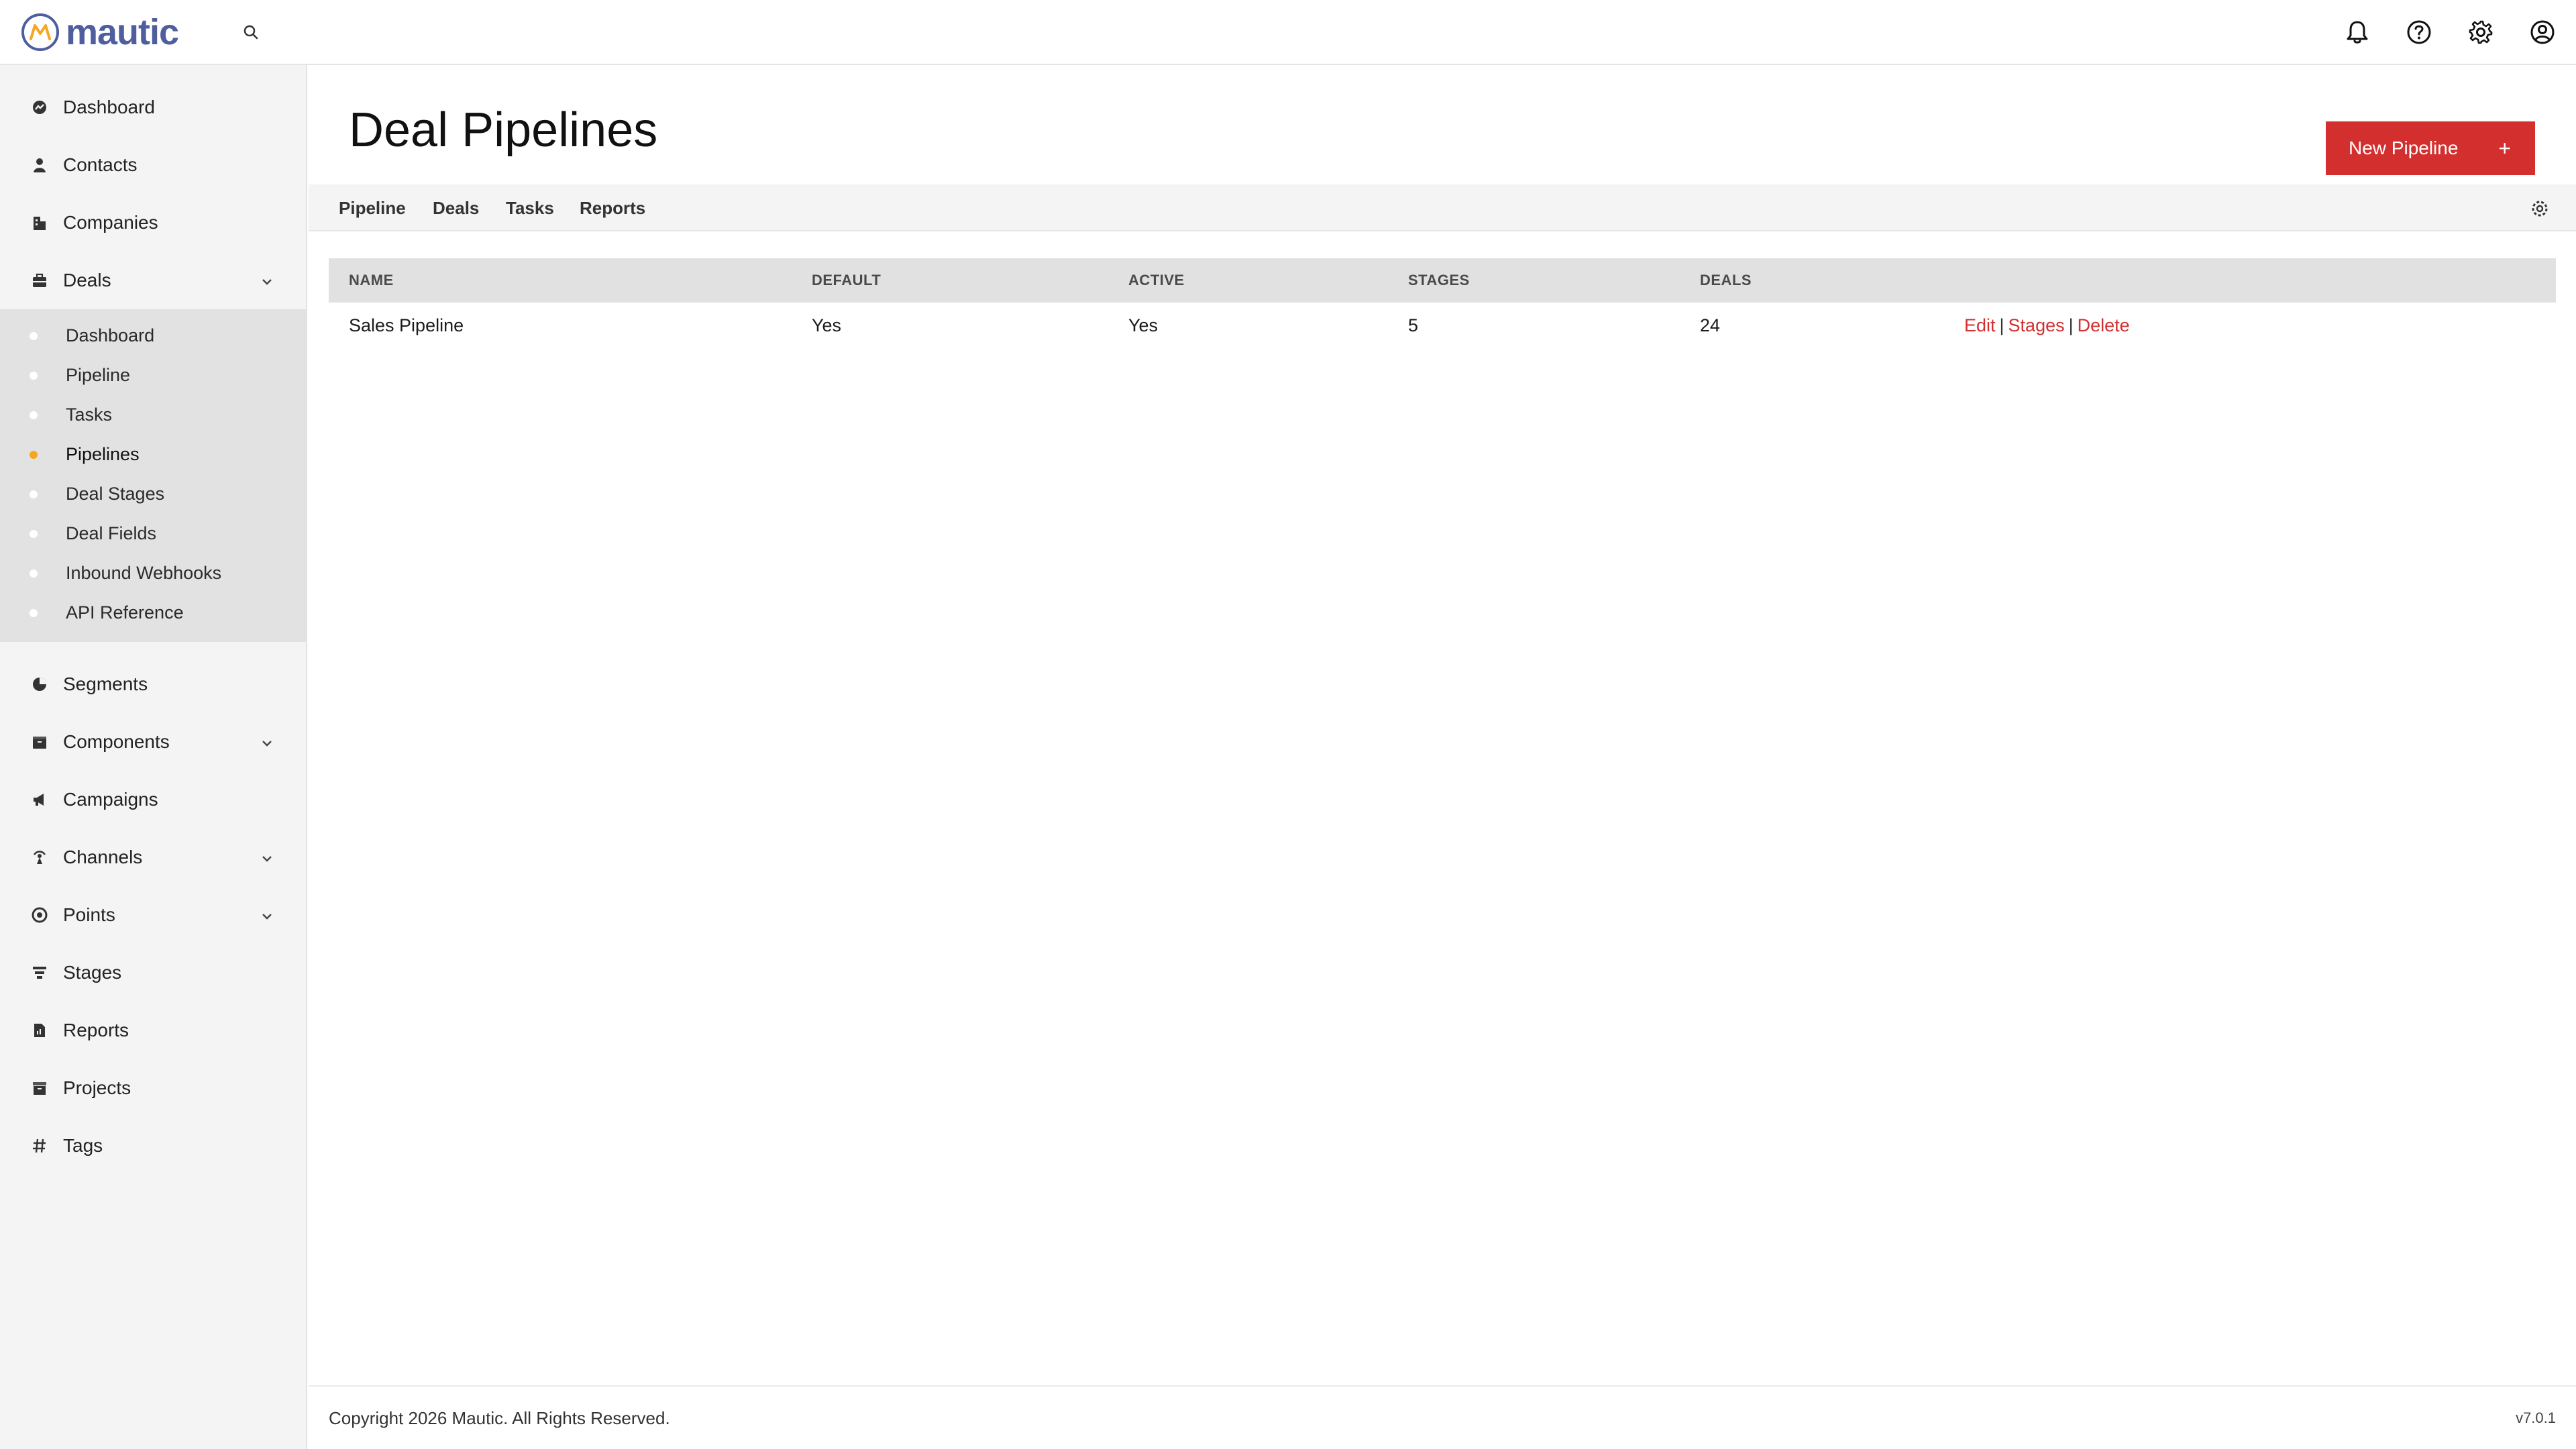 The image size is (2576, 1449). I want to click on submenu-item-deal-fields: Deal Fields, so click(153, 533).